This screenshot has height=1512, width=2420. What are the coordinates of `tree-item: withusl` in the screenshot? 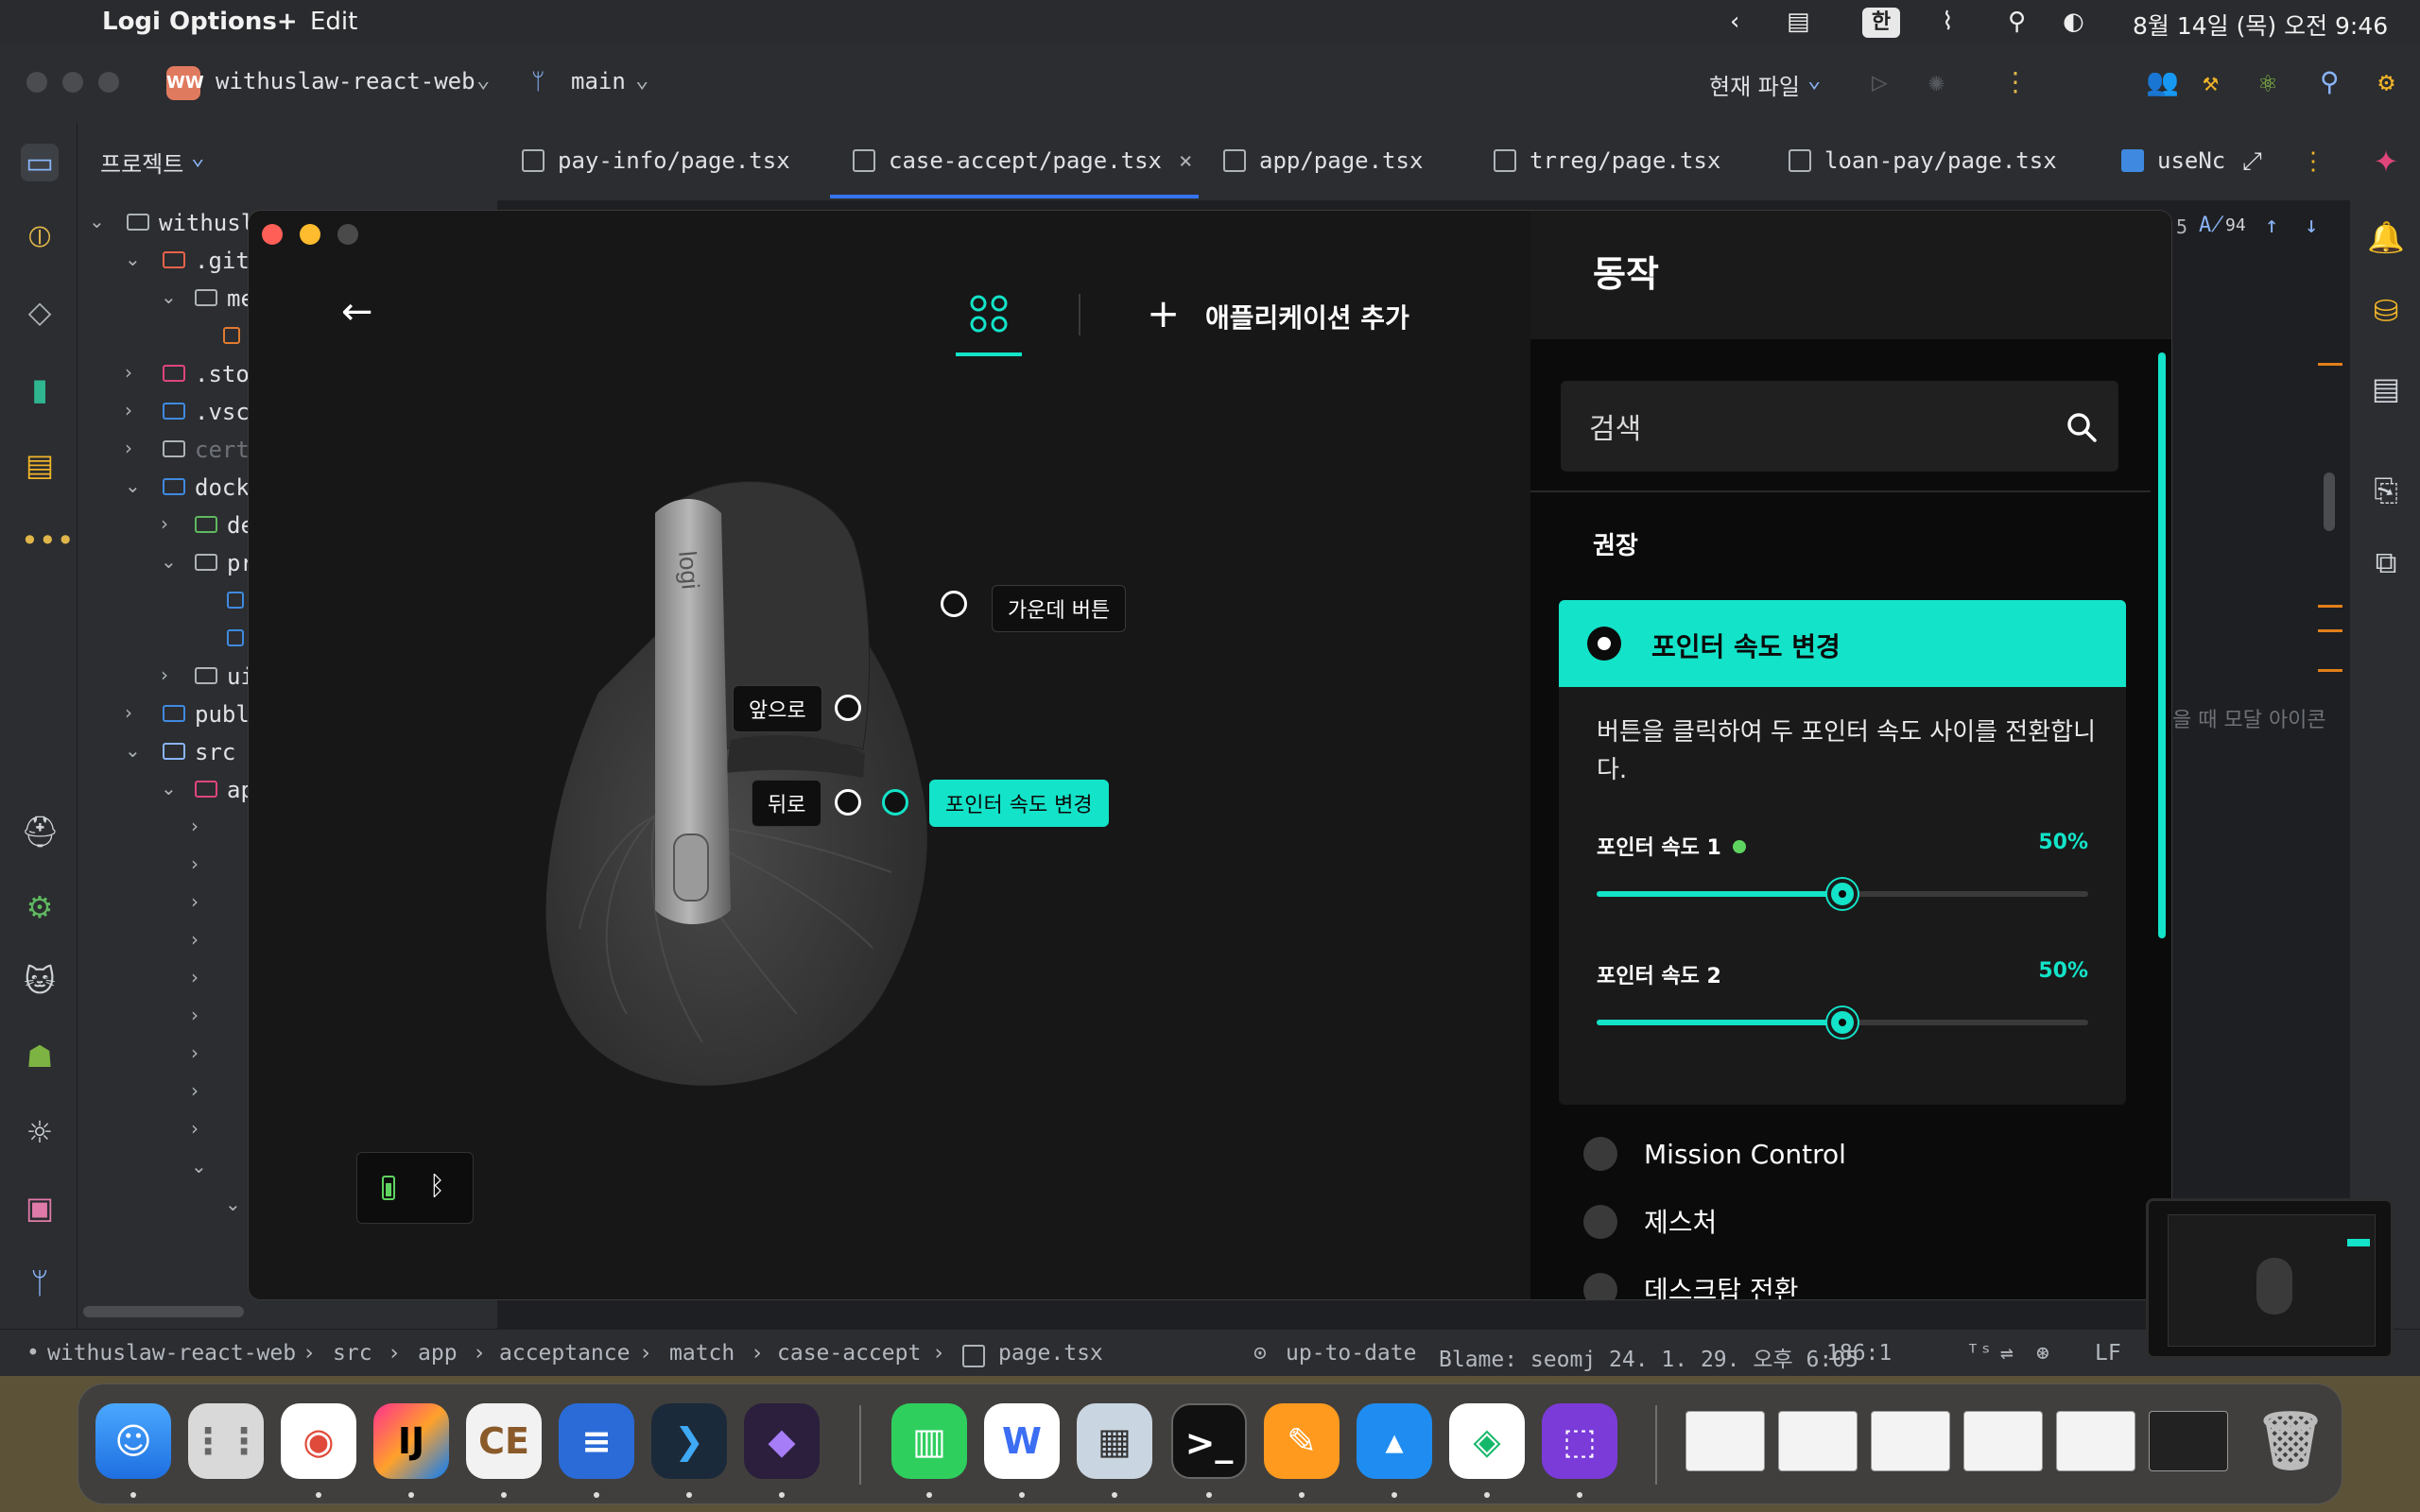 It's located at (206, 223).